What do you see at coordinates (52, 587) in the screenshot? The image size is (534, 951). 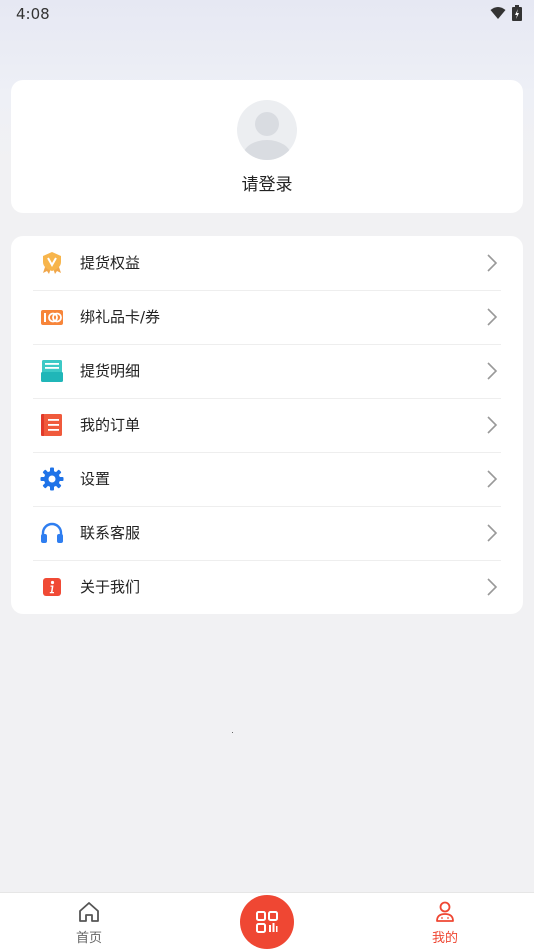 I see `info-icon` at bounding box center [52, 587].